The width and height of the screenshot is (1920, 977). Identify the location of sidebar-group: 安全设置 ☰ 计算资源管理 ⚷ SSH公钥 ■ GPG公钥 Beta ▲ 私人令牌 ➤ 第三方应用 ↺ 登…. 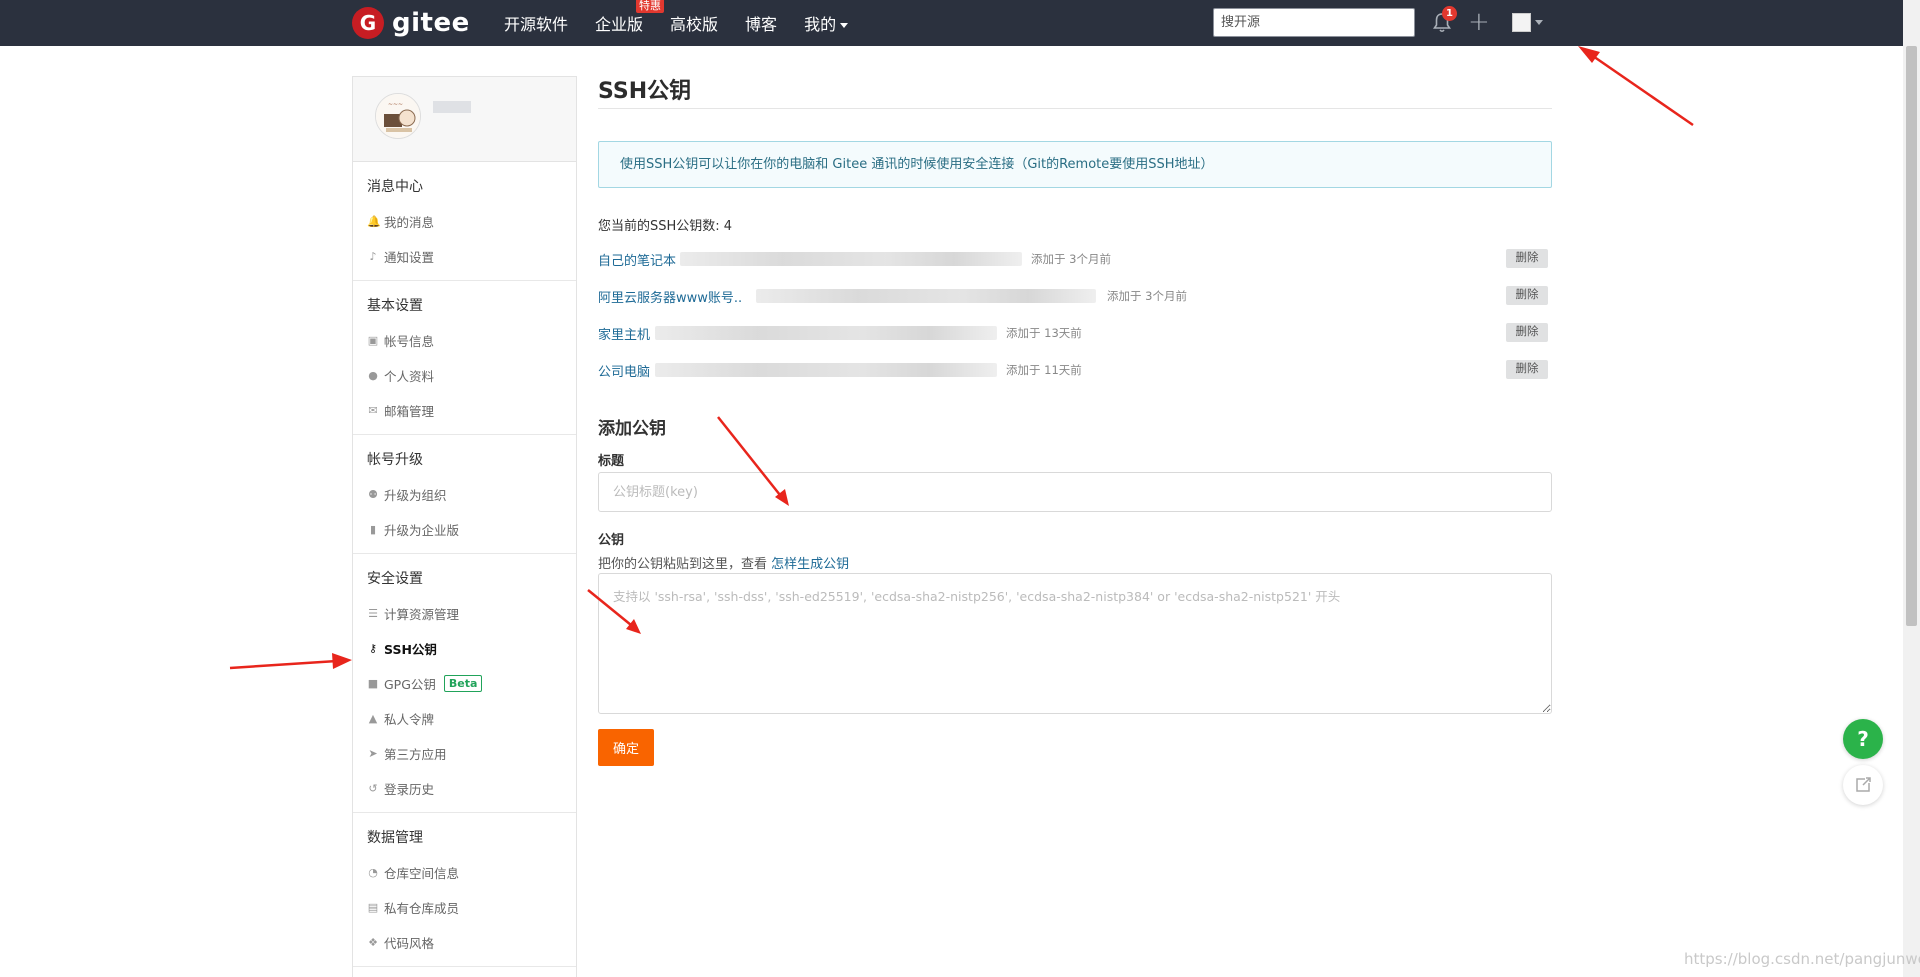
(464, 683).